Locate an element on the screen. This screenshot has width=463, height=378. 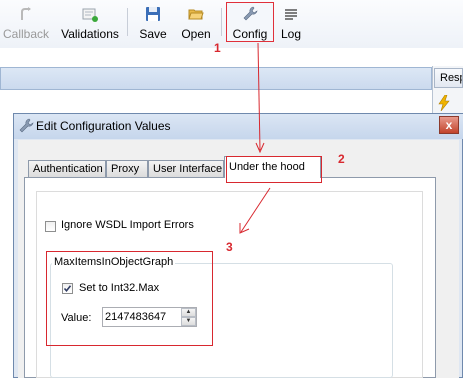
config-button: Config is located at coordinates (250, 24).